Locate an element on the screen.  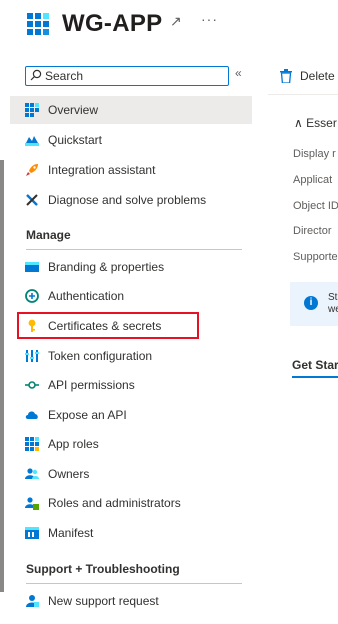
sidebar-item-new-support-request: New support request is located at coordinates (131, 601).